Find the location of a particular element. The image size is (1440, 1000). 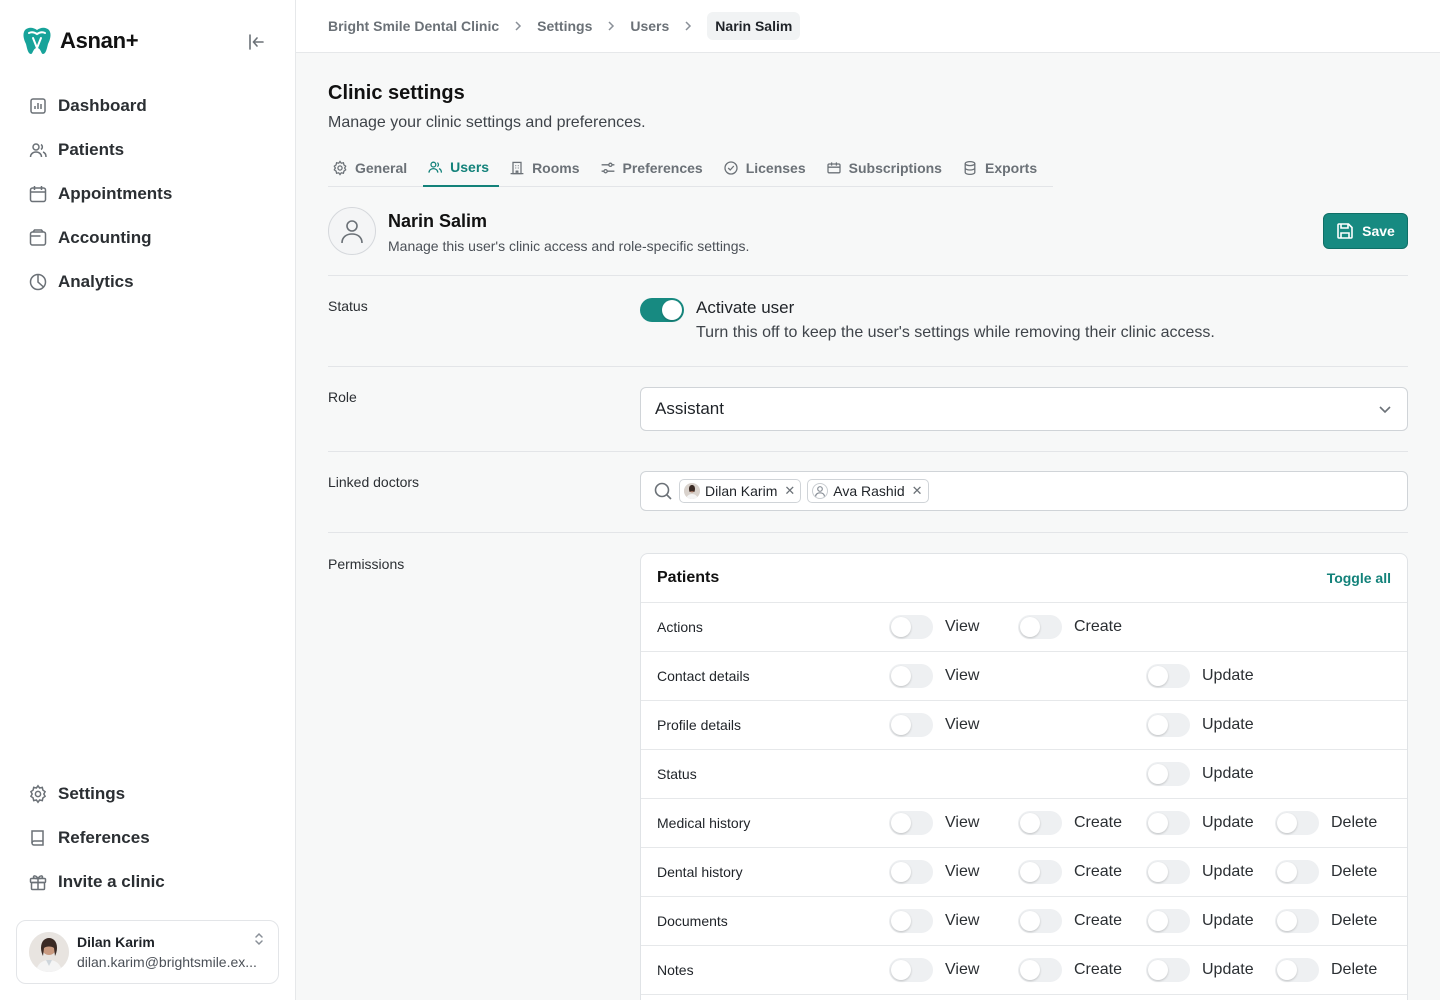

doctor-chip-label: Dilan Karim is located at coordinates (741, 491).